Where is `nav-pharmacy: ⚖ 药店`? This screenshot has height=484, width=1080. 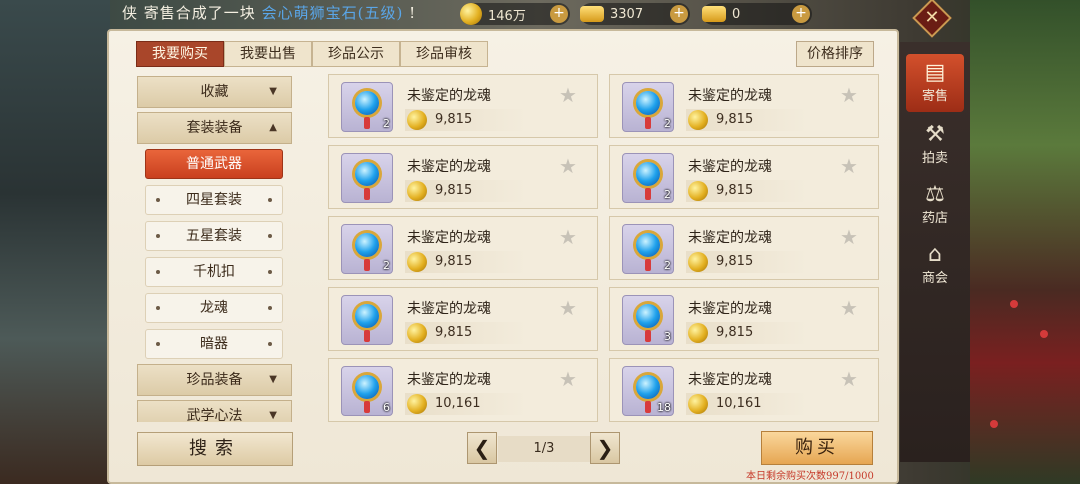
nav-pharmacy: ⚖ 药店 is located at coordinates (935, 204).